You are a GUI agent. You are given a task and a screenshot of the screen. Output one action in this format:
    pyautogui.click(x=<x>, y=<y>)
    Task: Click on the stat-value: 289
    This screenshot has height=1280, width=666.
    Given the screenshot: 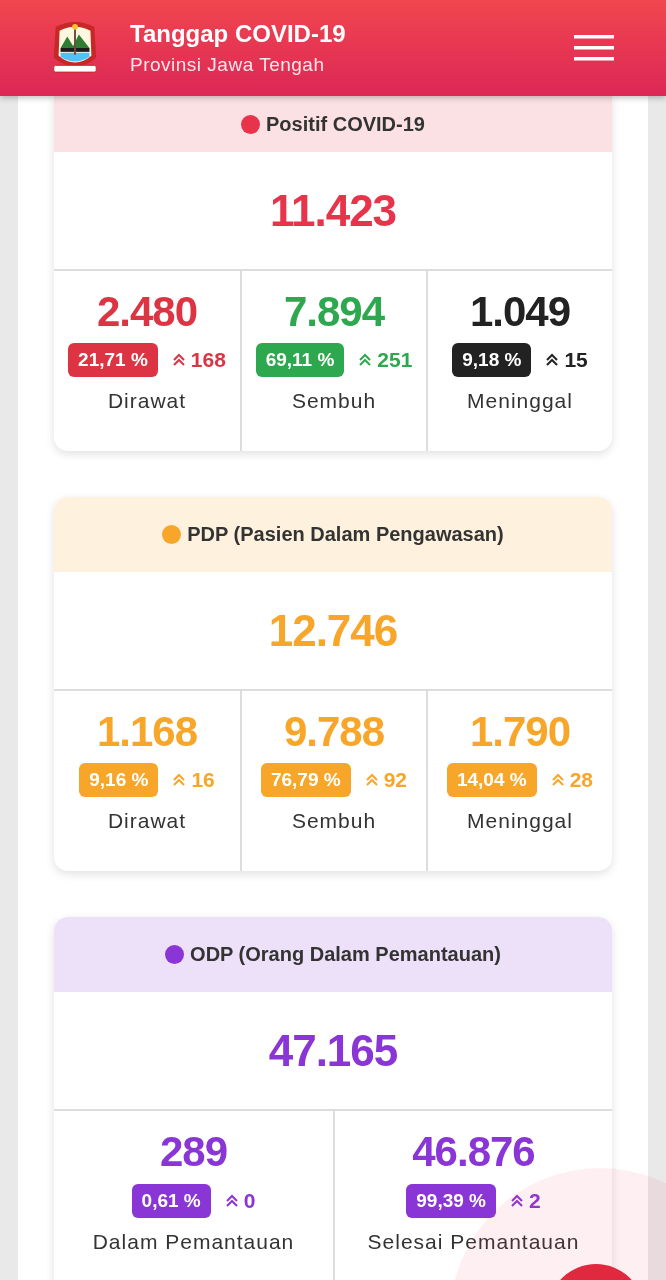 What is the action you would take?
    pyautogui.click(x=193, y=1152)
    